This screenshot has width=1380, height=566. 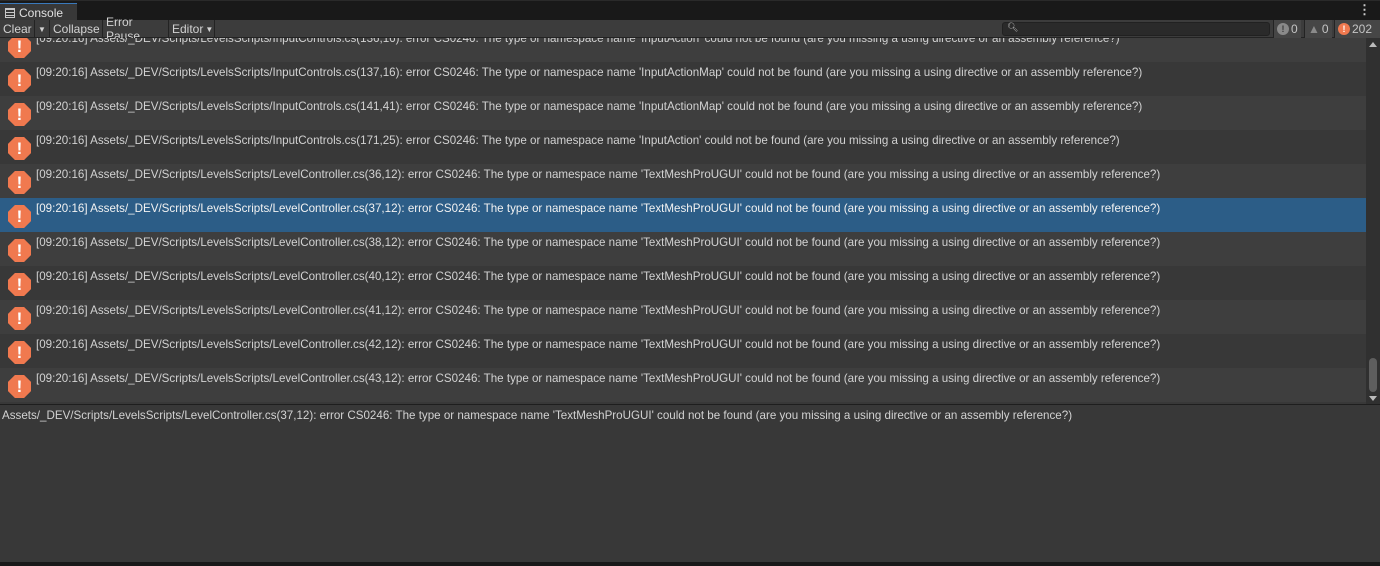 What do you see at coordinates (1362, 29) in the screenshot?
I see `error-count: 202` at bounding box center [1362, 29].